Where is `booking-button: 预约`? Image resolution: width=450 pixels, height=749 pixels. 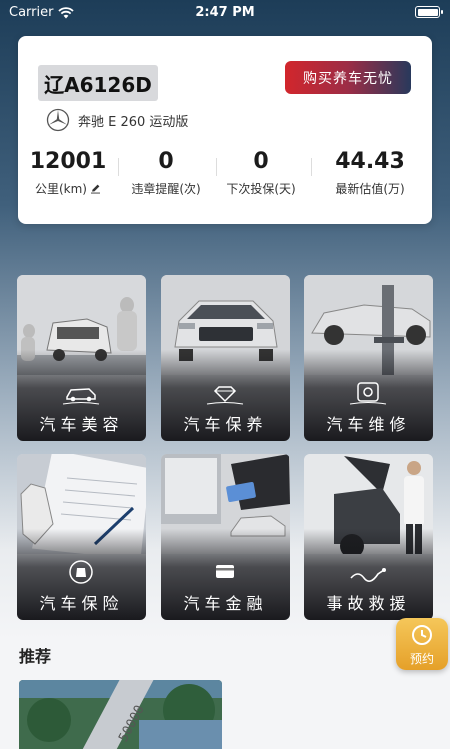
booking-button: 预约 is located at coordinates (422, 644).